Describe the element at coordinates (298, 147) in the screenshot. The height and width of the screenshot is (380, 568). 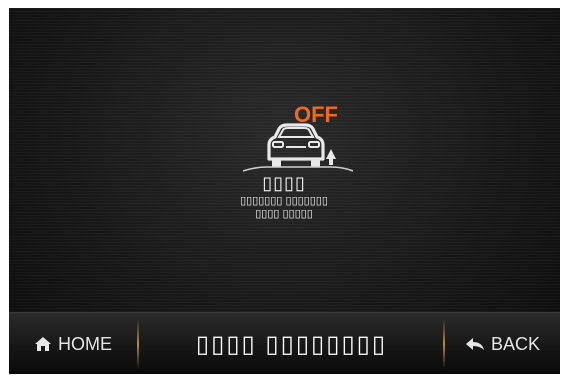
I see `lane-assist-car-icon` at that location.